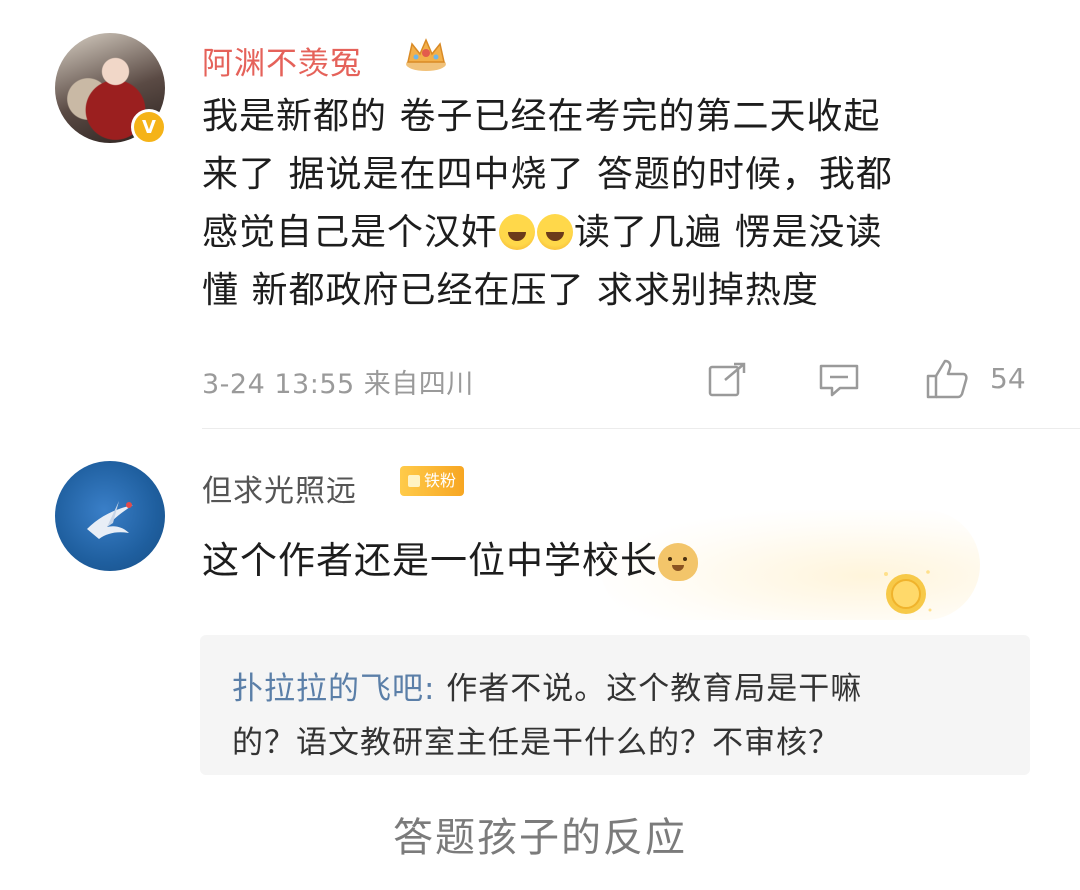  I want to click on fan-badge-label: 铁粉, so click(440, 480).